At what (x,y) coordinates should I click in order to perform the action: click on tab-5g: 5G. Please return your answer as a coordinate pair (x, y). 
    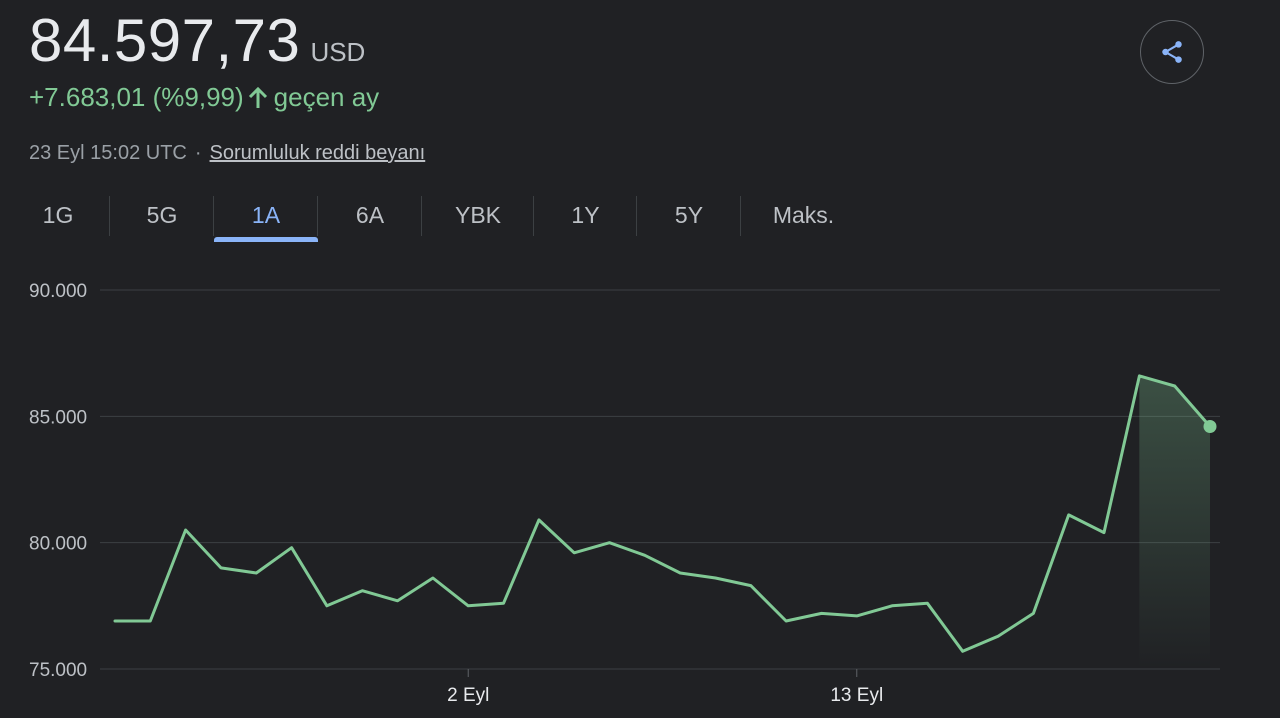
    Looking at the image, I should click on (162, 215).